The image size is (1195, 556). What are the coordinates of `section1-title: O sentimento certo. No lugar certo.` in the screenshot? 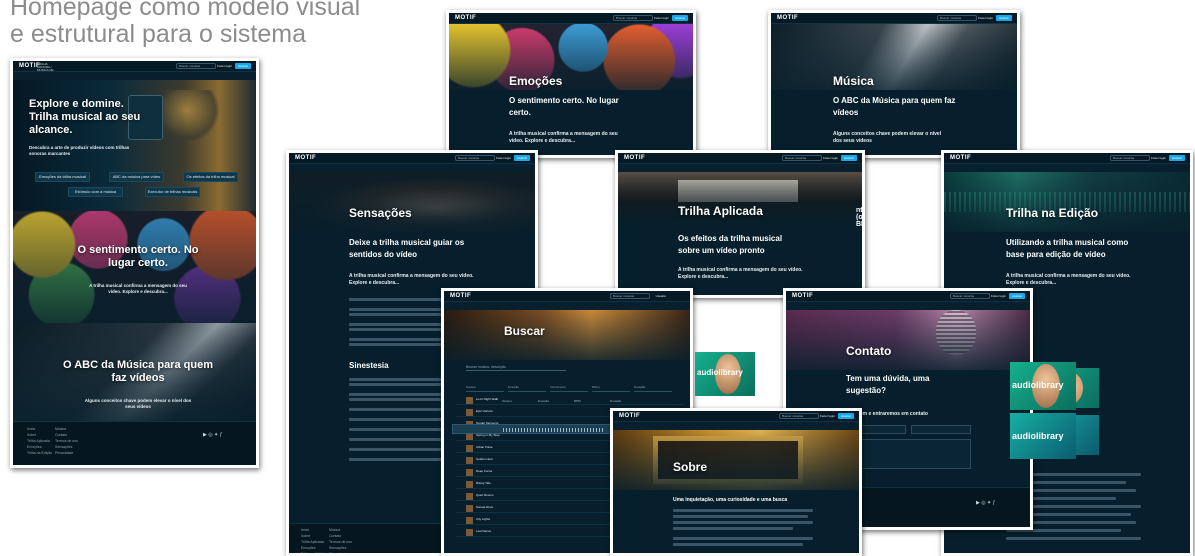 It's located at (138, 256).